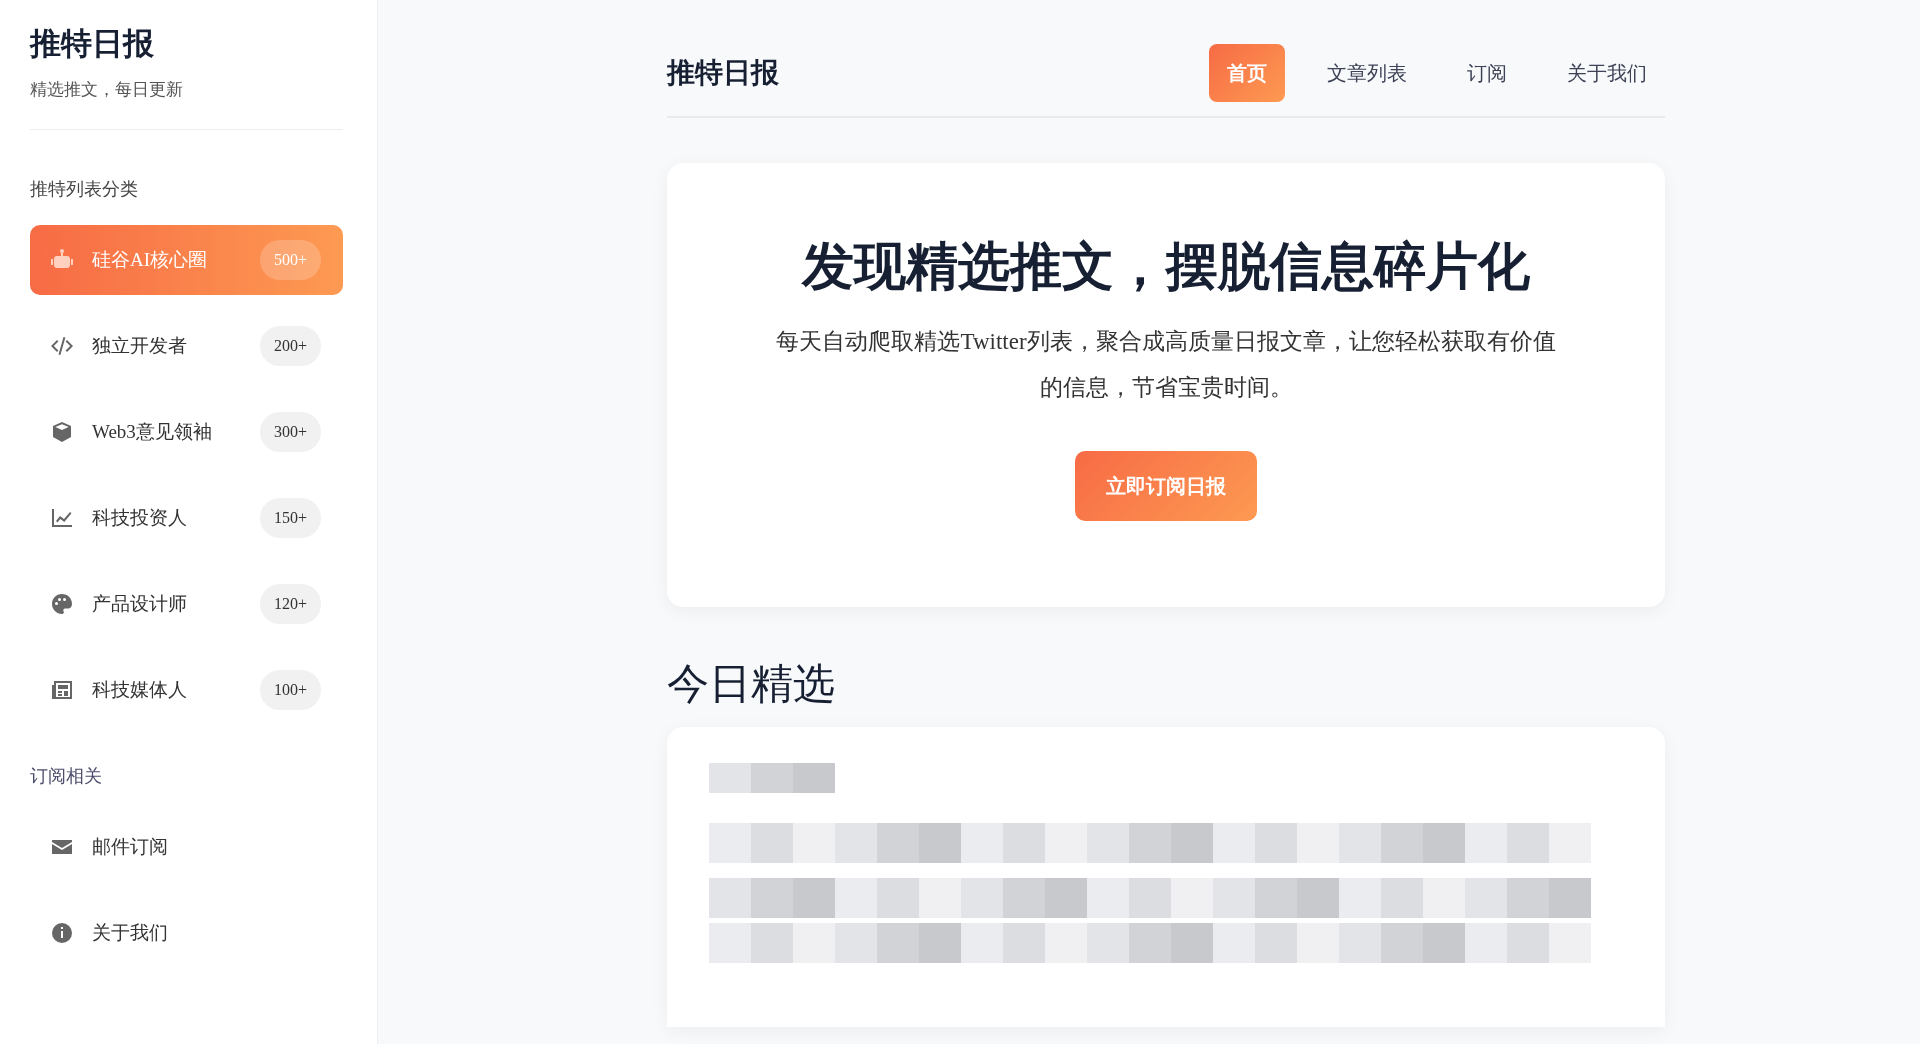 The height and width of the screenshot is (1044, 1920). What do you see at coordinates (186, 689) in the screenshot?
I see `sidebar-item: 科技媒体人 100+` at bounding box center [186, 689].